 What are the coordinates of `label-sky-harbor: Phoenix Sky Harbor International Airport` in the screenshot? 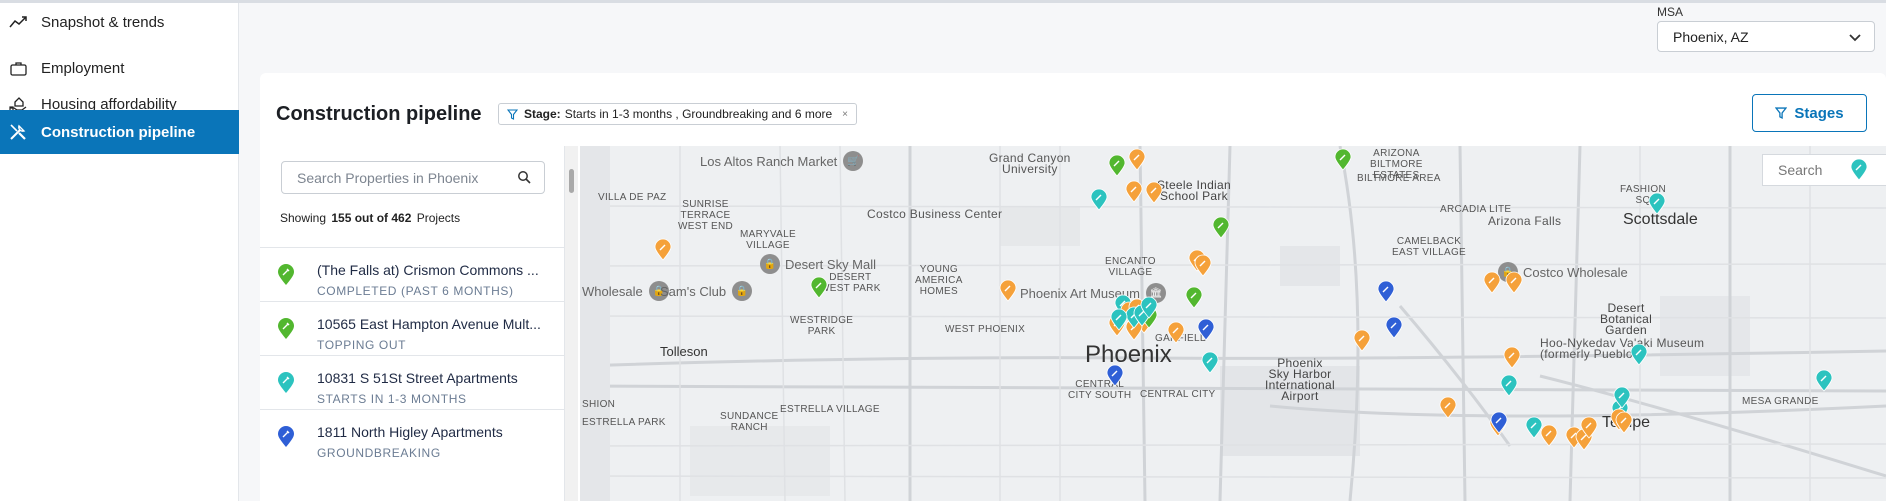 It's located at (1300, 379).